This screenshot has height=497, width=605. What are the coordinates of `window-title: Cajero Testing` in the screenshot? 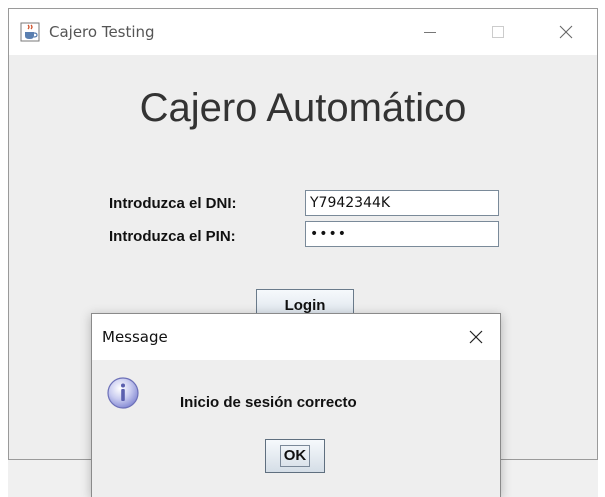 It's located at (102, 32).